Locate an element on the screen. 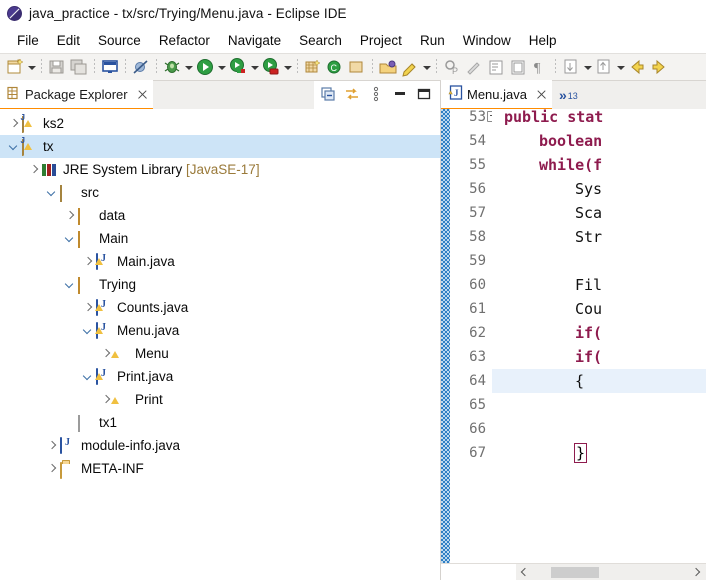 The width and height of the screenshot is (706, 580). tree-node-meta-inf: META-INF is located at coordinates (220, 468).